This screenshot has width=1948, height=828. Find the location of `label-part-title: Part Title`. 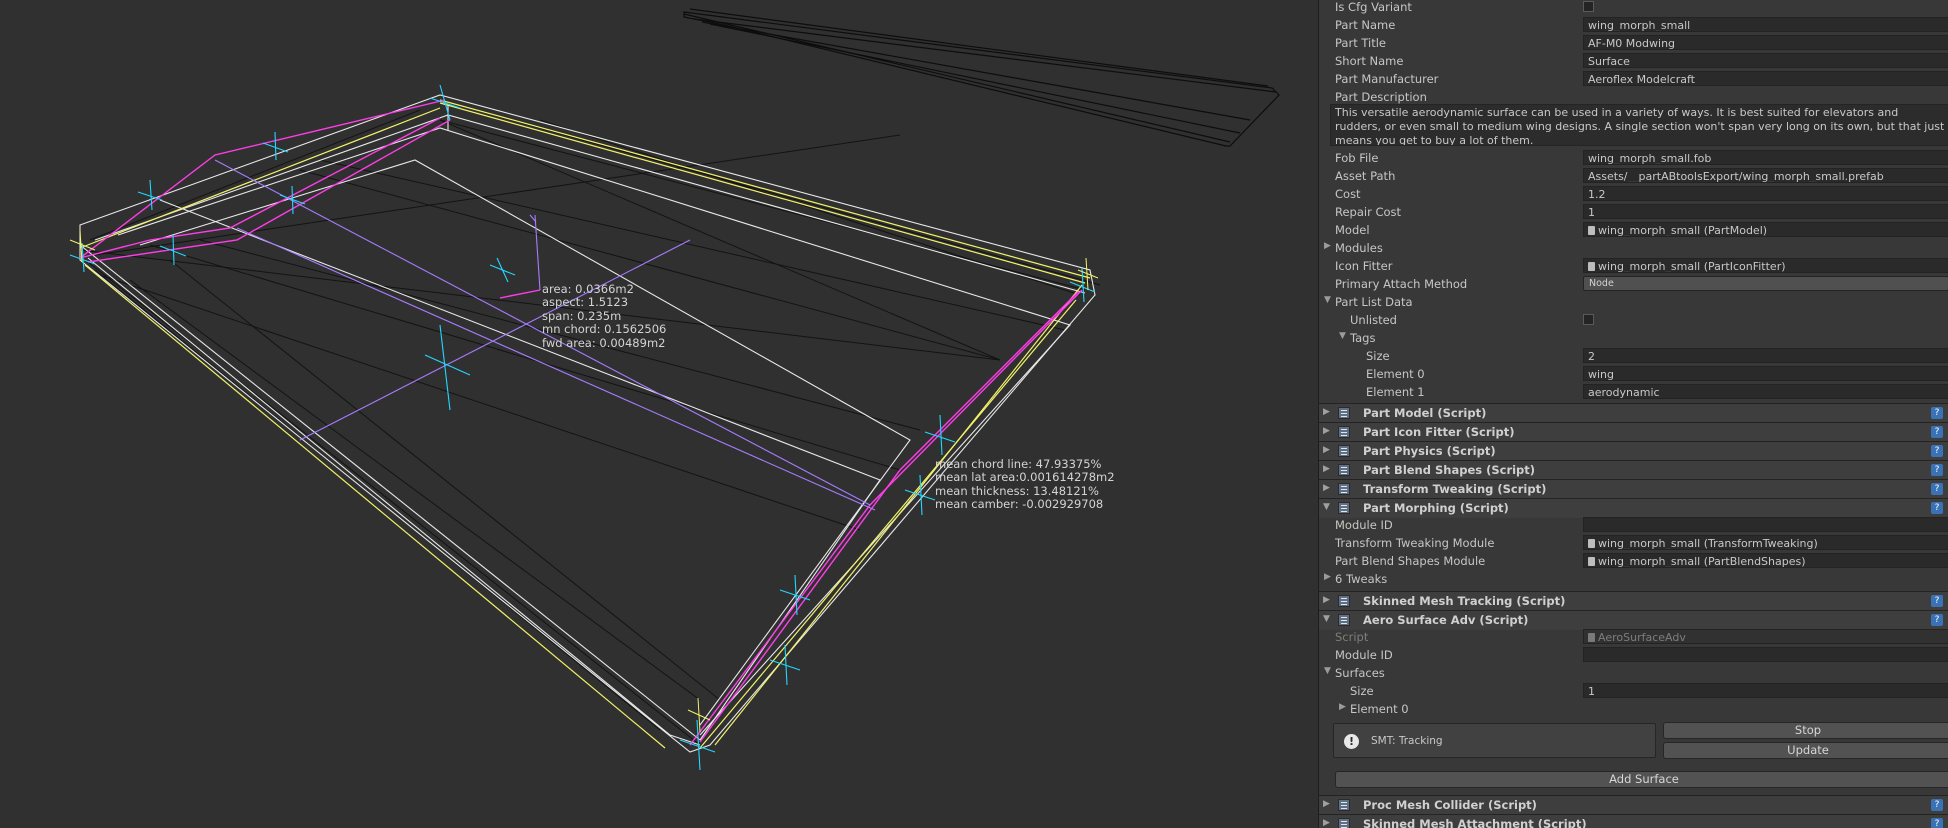

label-part-title: Part Title is located at coordinates (1361, 43).